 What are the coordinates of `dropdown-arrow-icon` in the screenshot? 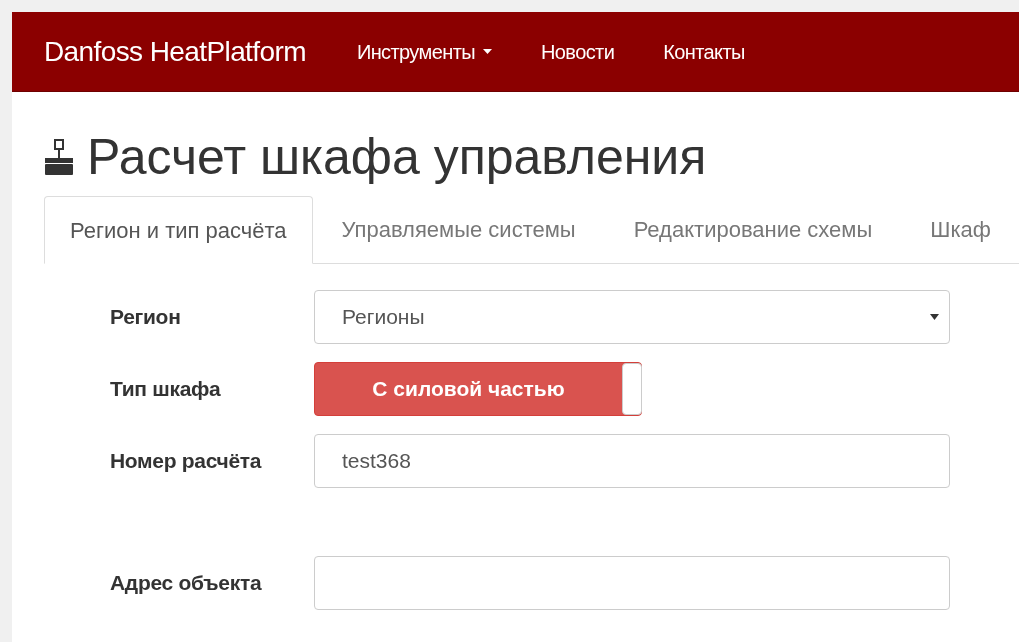 It's located at (934, 317).